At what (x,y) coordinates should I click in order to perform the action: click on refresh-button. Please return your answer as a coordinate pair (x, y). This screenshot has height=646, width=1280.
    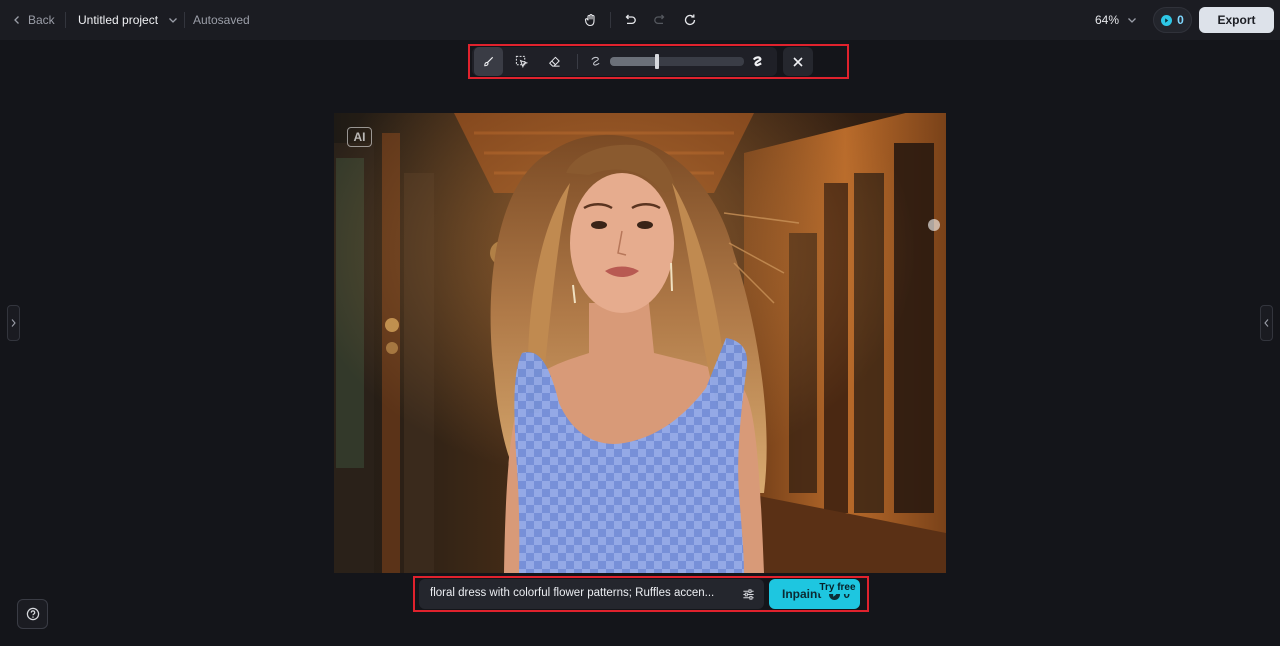
    Looking at the image, I should click on (690, 20).